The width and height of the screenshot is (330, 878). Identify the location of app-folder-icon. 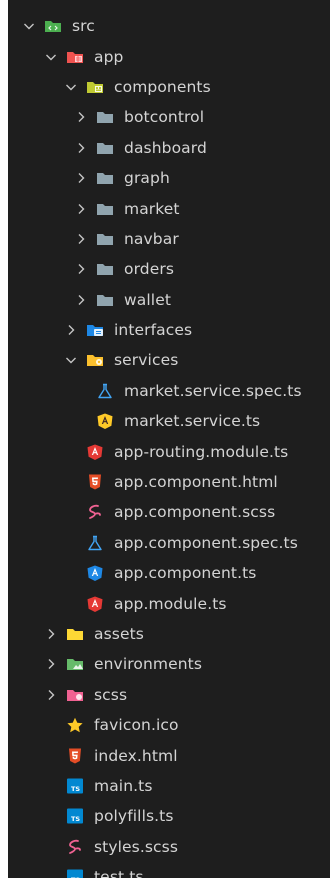
(75, 57).